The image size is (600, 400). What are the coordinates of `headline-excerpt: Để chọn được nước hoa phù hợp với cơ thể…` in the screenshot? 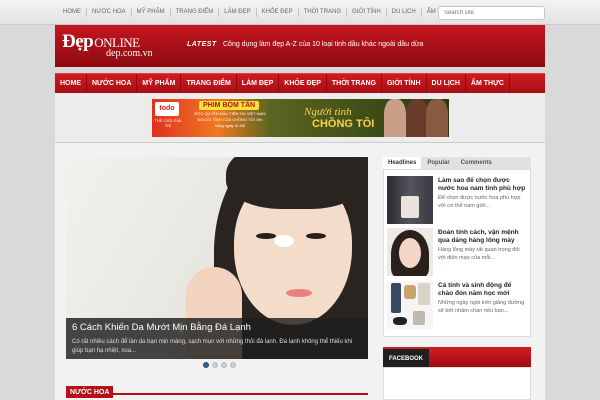 It's located at (479, 202).